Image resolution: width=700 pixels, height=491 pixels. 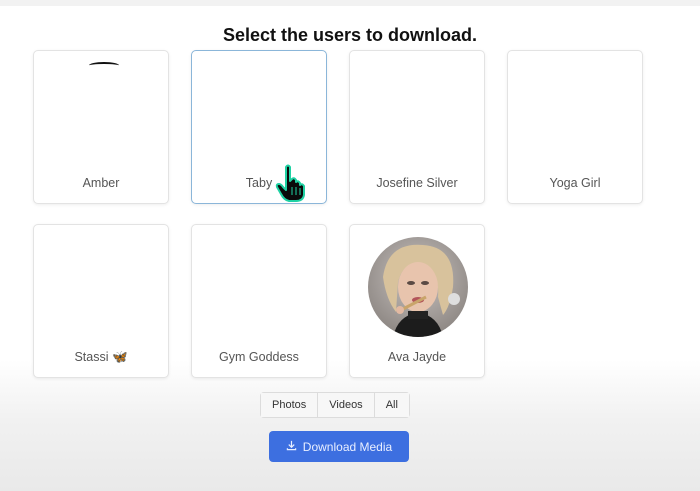 What do you see at coordinates (350, 3) in the screenshot?
I see `top-divider` at bounding box center [350, 3].